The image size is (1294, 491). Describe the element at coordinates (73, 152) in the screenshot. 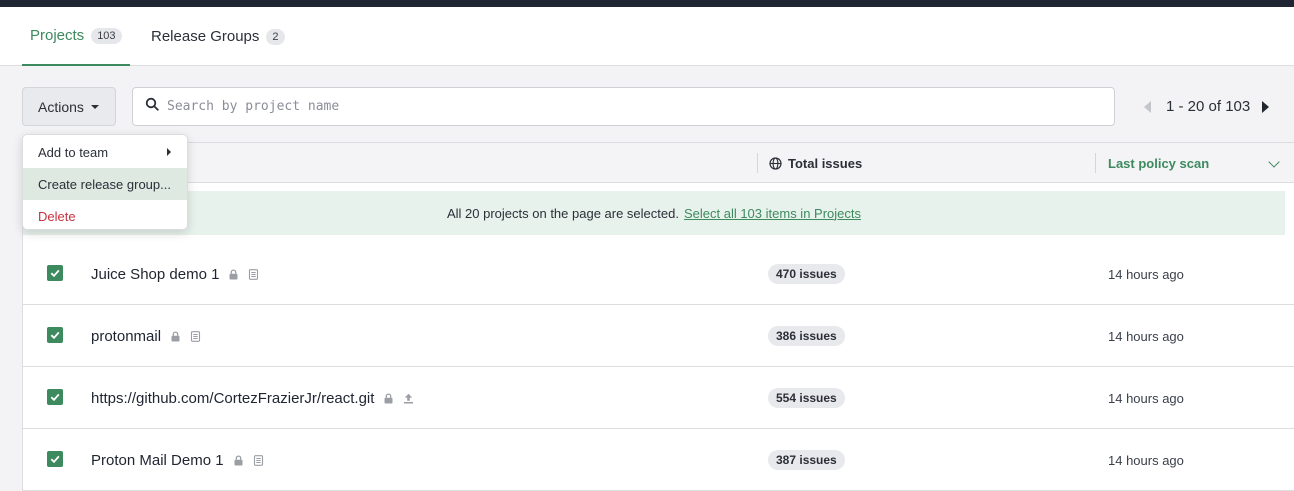

I see `menu-item-label: Add to team` at that location.